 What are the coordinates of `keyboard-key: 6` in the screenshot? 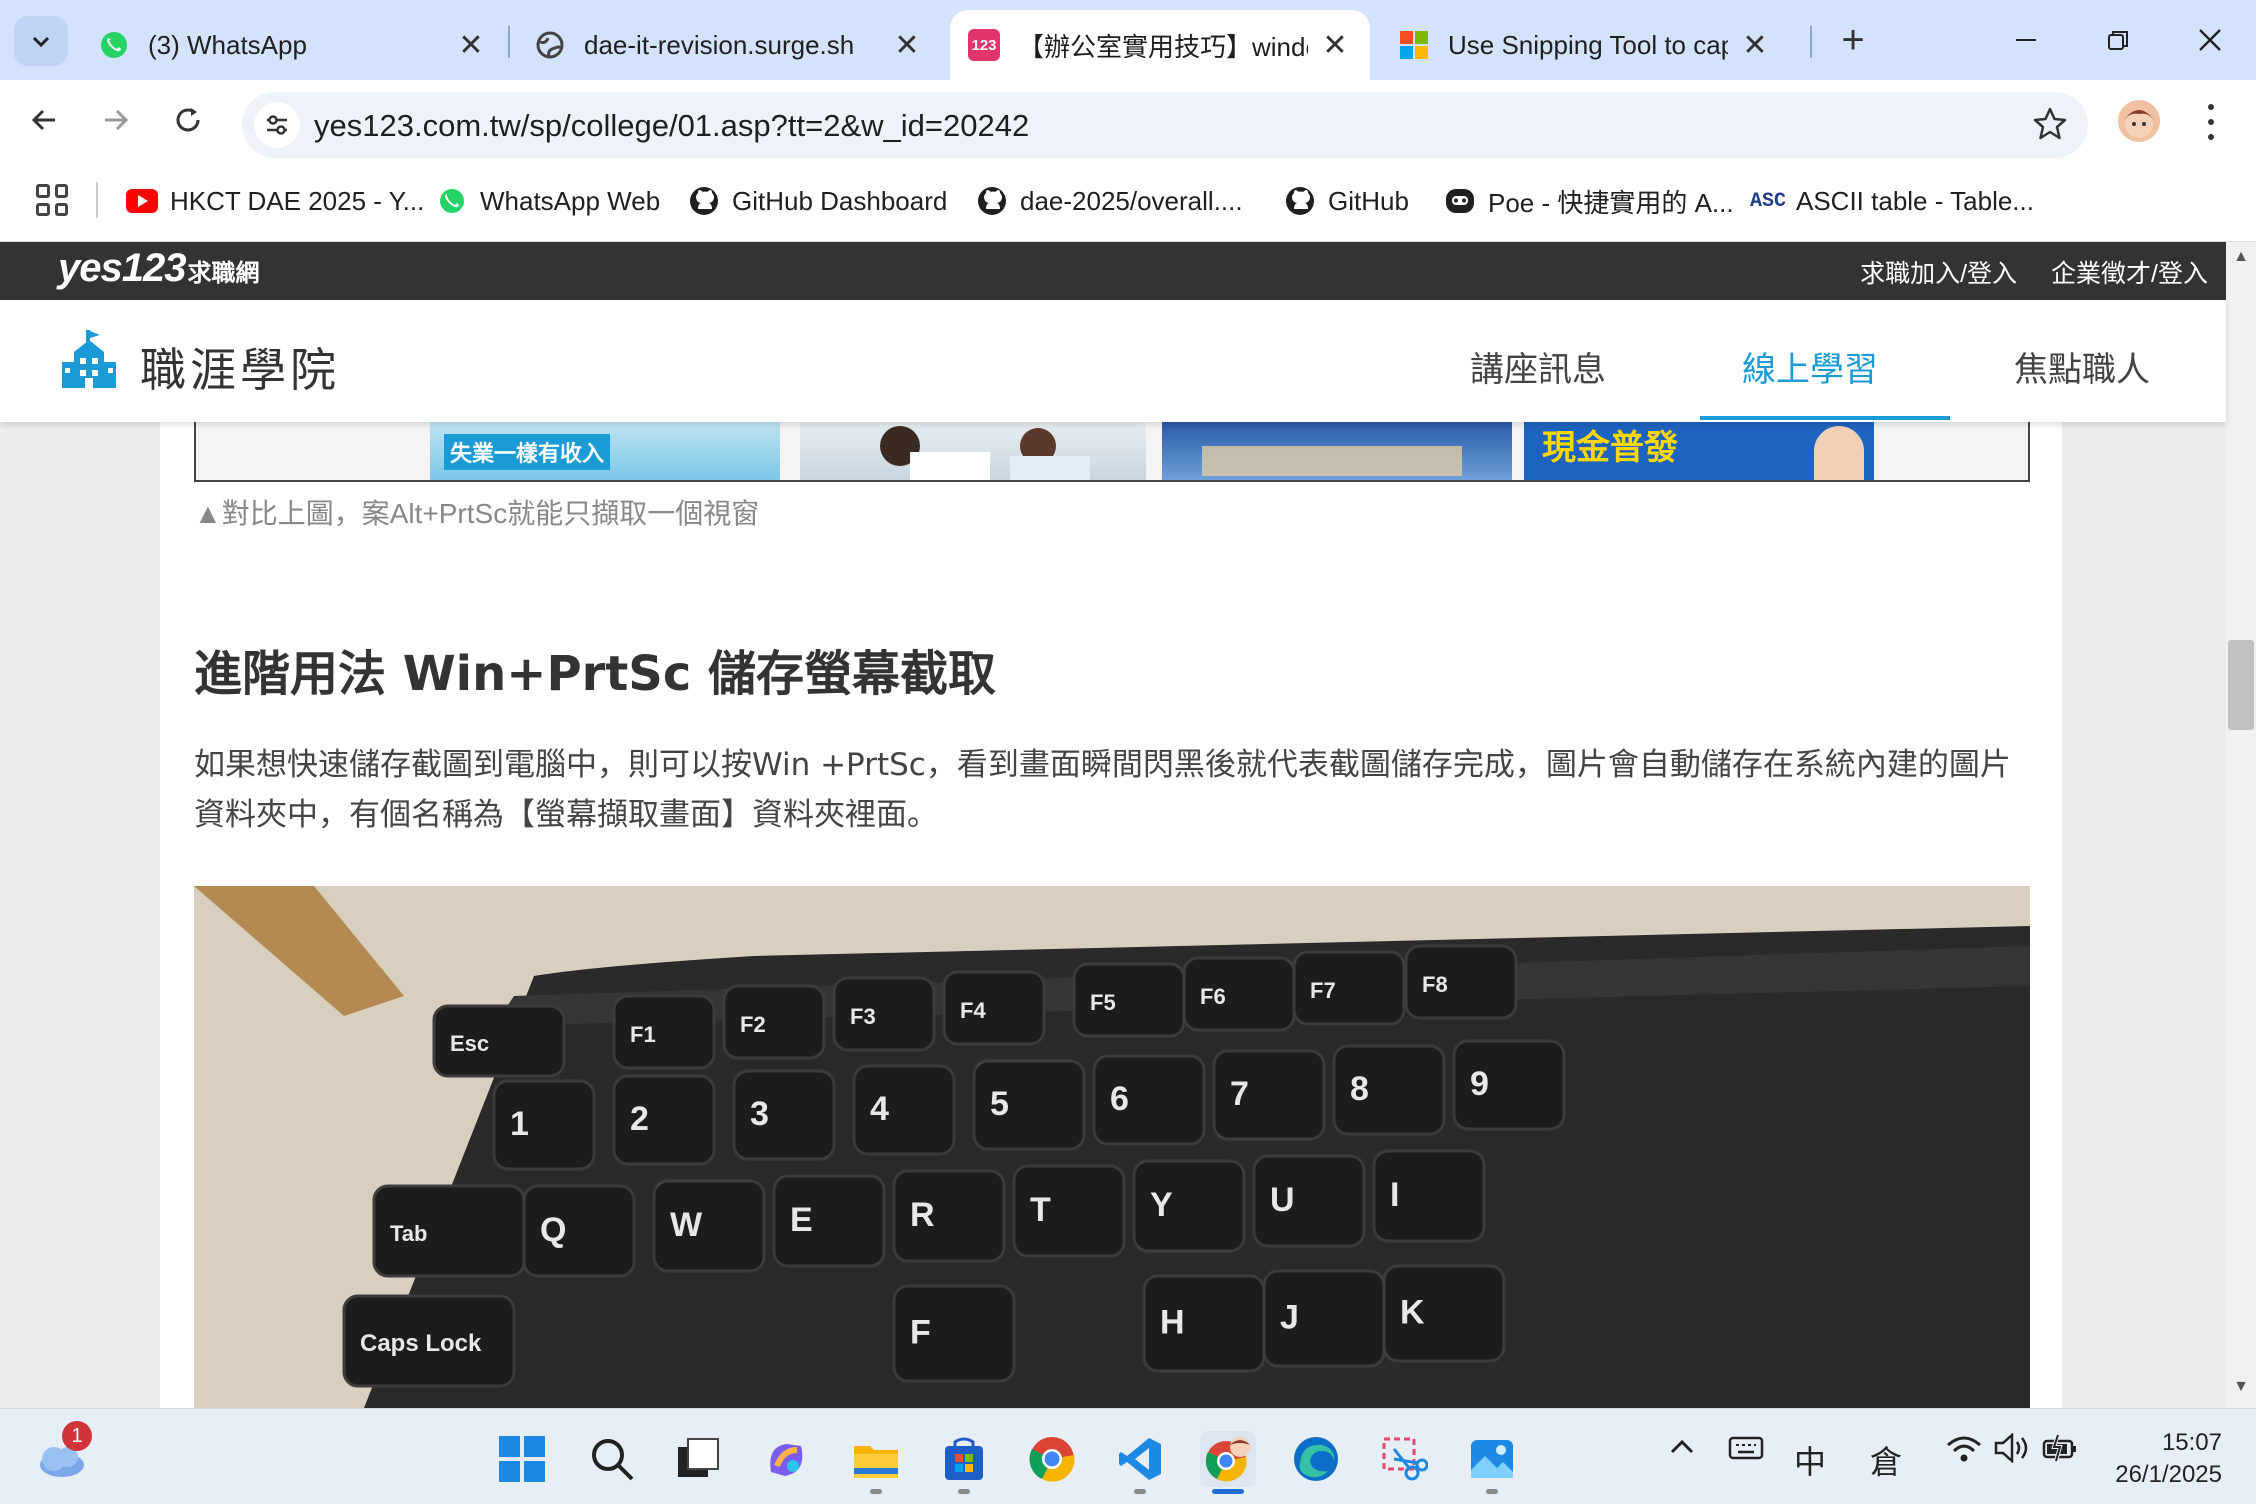 It's located at (1149, 1100).